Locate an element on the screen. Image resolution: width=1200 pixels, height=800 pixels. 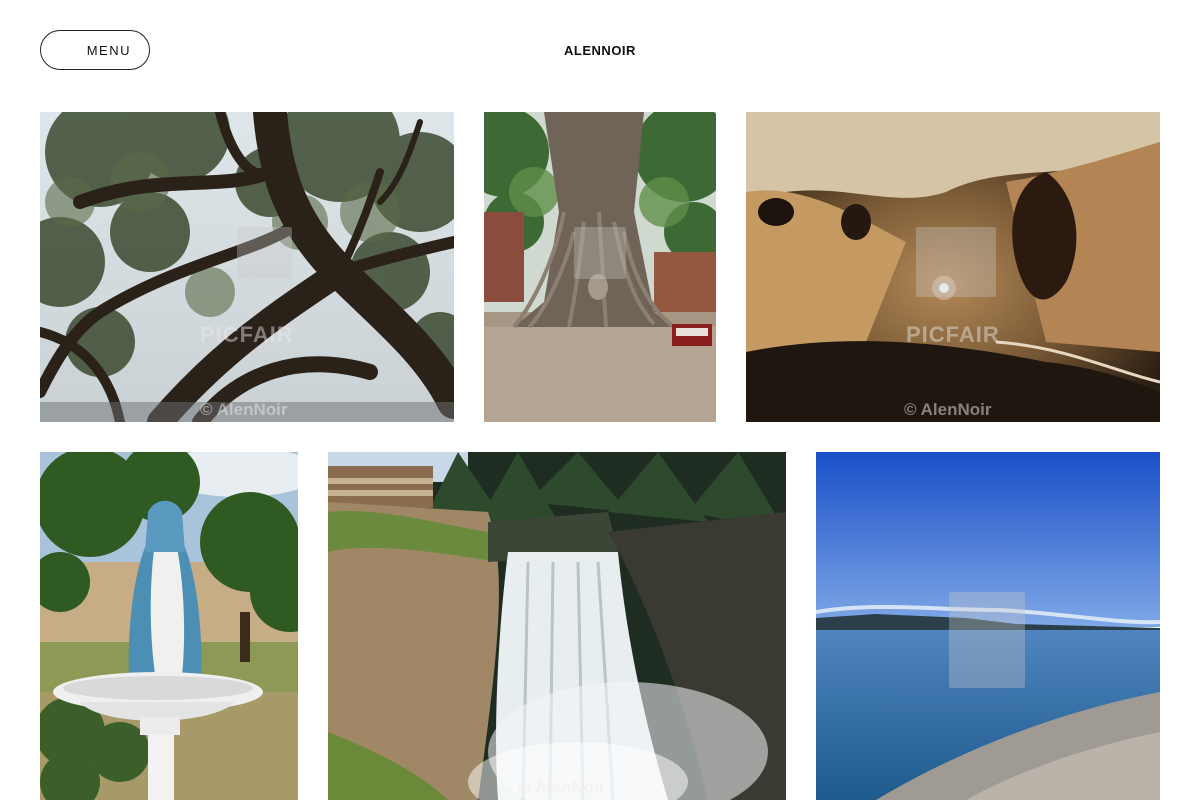
site-brand: ALENNOIR is located at coordinates (600, 50).